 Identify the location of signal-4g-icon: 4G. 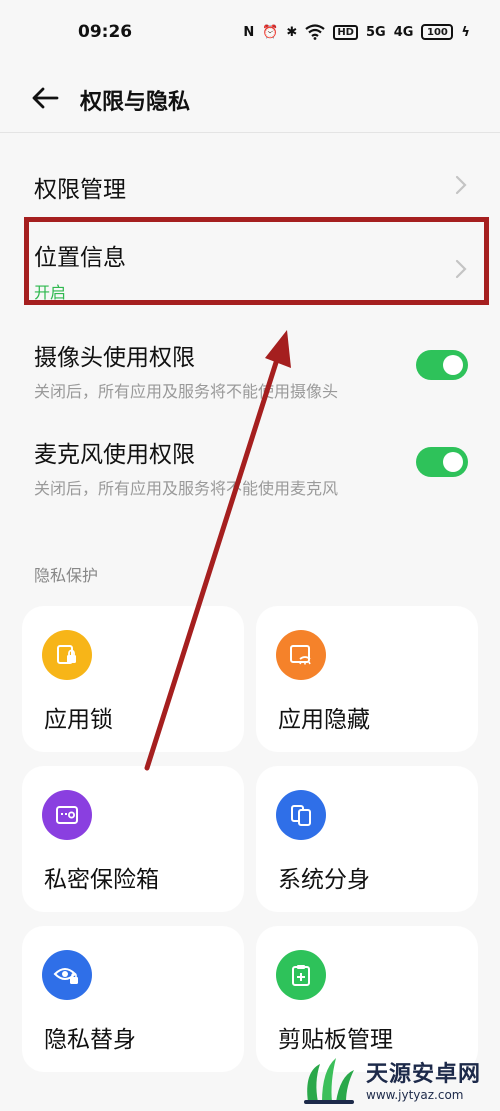
(403, 32).